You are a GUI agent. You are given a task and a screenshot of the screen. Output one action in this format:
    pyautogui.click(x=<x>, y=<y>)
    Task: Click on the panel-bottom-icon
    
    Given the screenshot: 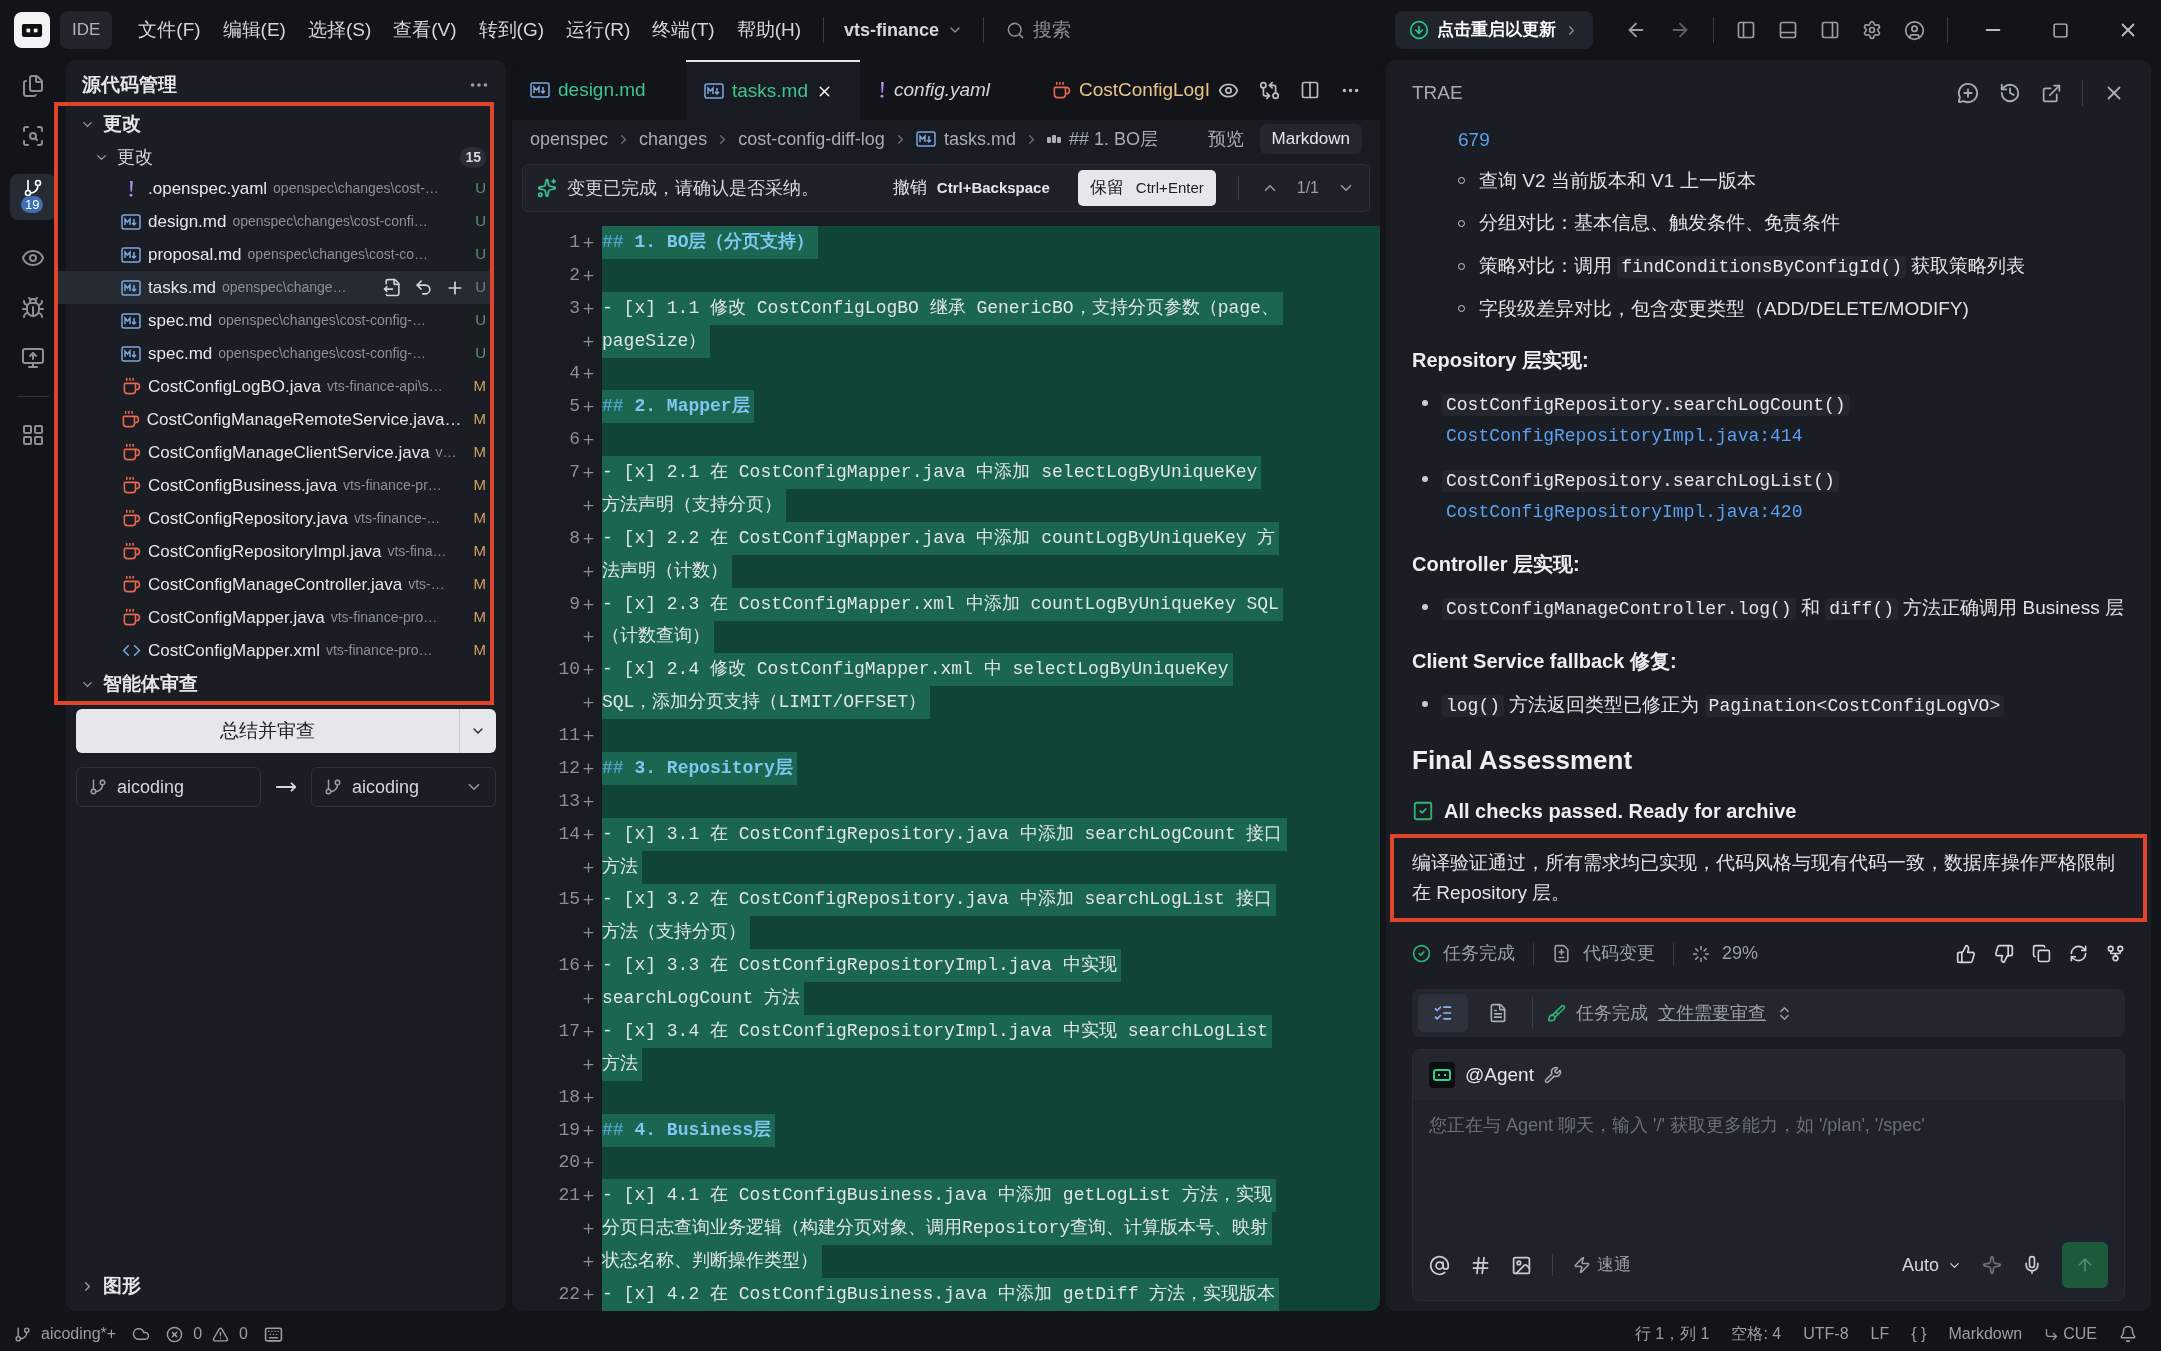 What is the action you would take?
    pyautogui.click(x=1788, y=30)
    